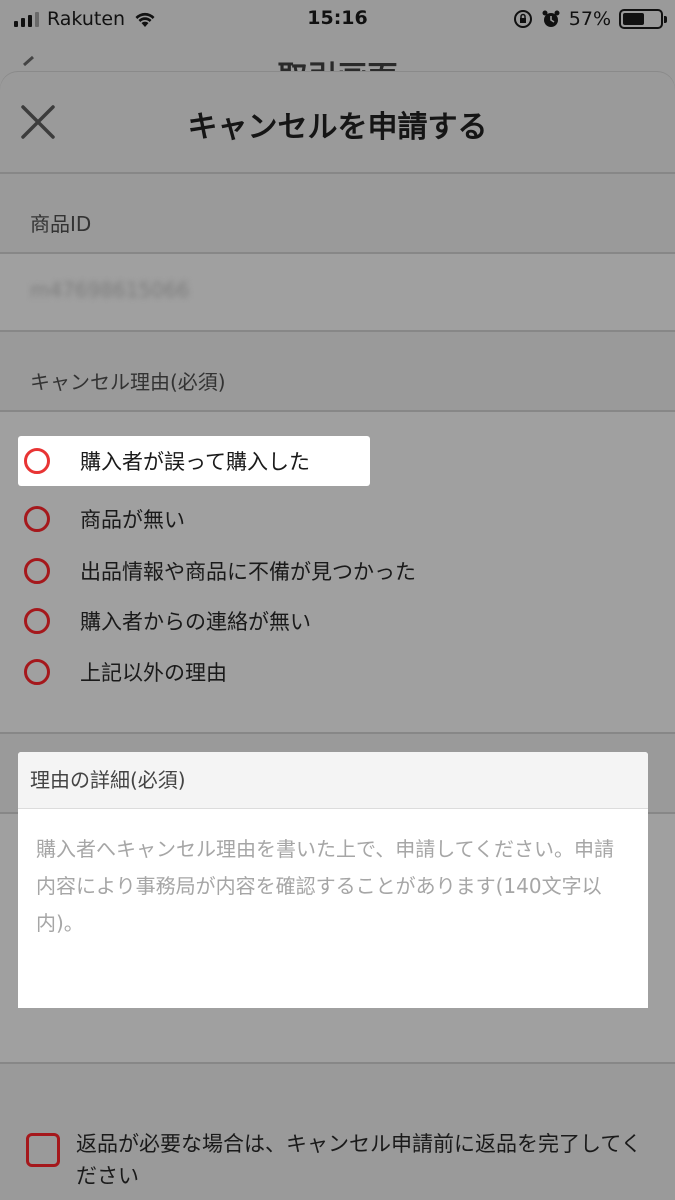 This screenshot has width=675, height=1200. I want to click on sheet-title: キャンセルを申請する, so click(337, 127).